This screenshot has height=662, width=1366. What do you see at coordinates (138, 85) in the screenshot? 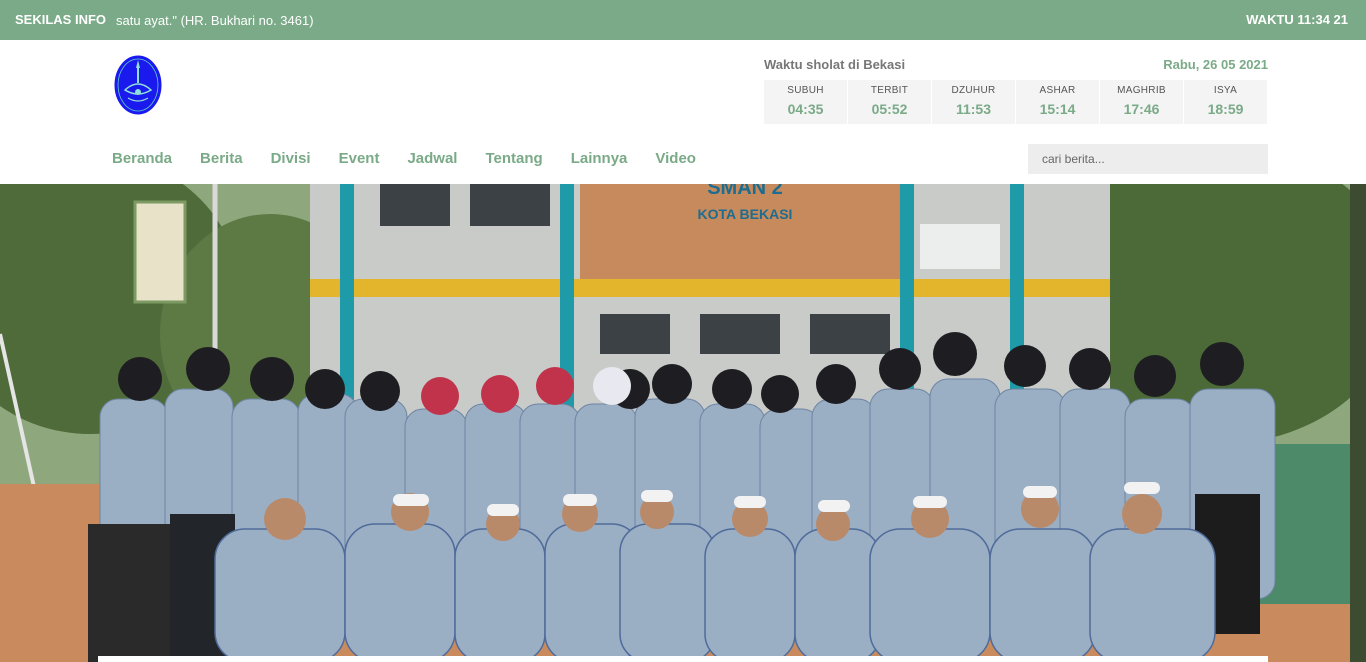
I see `site-logo` at bounding box center [138, 85].